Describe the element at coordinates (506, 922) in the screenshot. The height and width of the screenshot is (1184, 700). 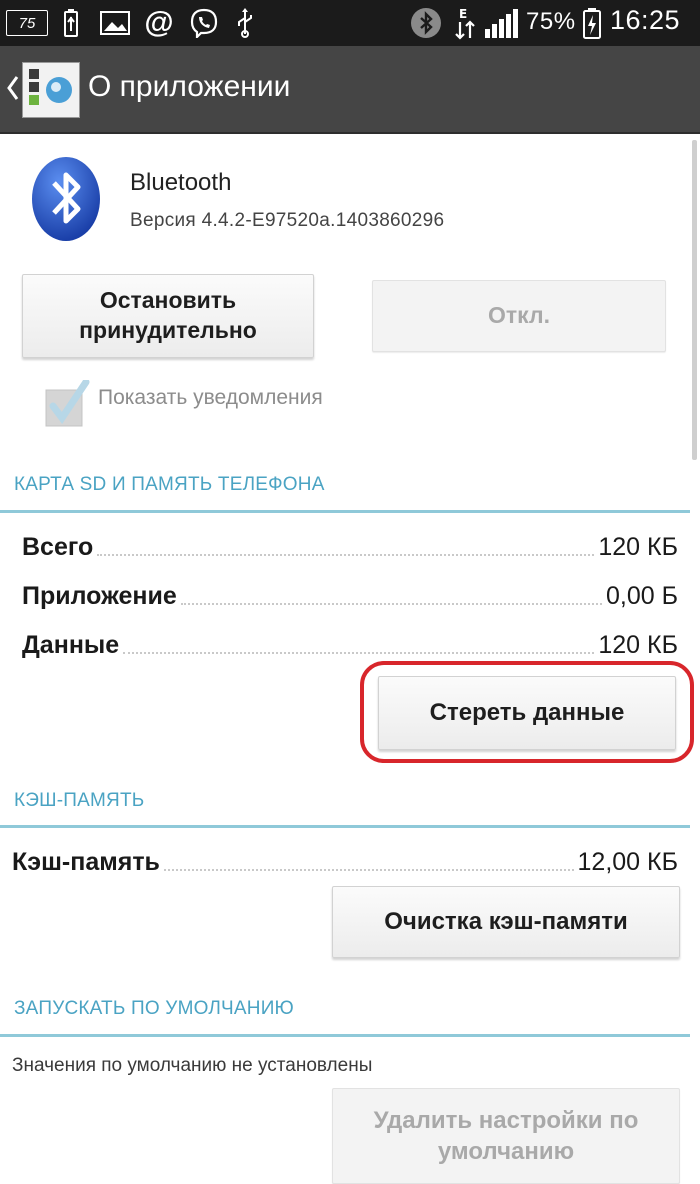
I see `clear-cache-button: Очистка кэш-памяти` at that location.